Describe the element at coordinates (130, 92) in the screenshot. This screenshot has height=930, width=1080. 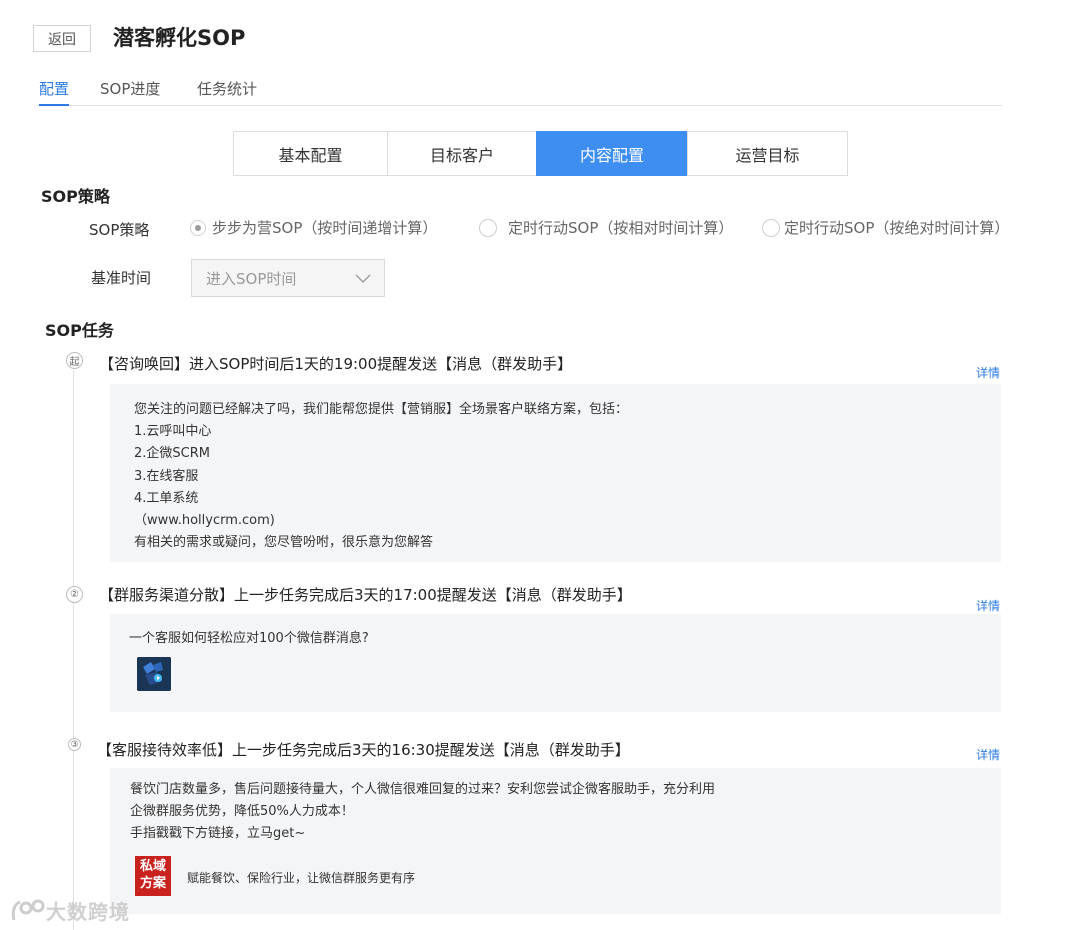
I see `tab-sop-progress: SOP进度` at that location.